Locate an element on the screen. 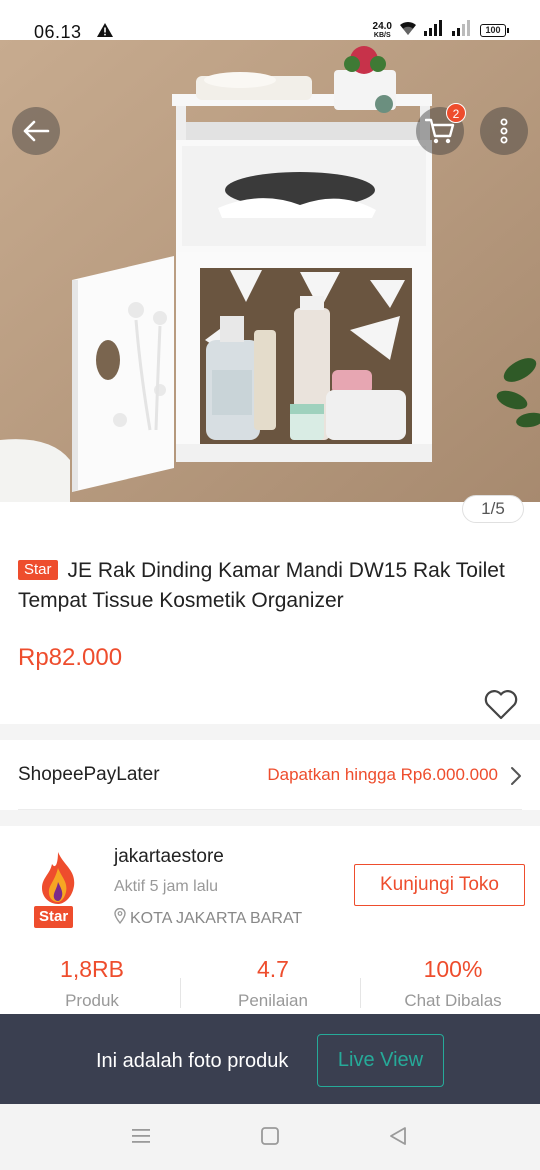 The height and width of the screenshot is (1170, 540). signal-icon is located at coordinates (435, 30).